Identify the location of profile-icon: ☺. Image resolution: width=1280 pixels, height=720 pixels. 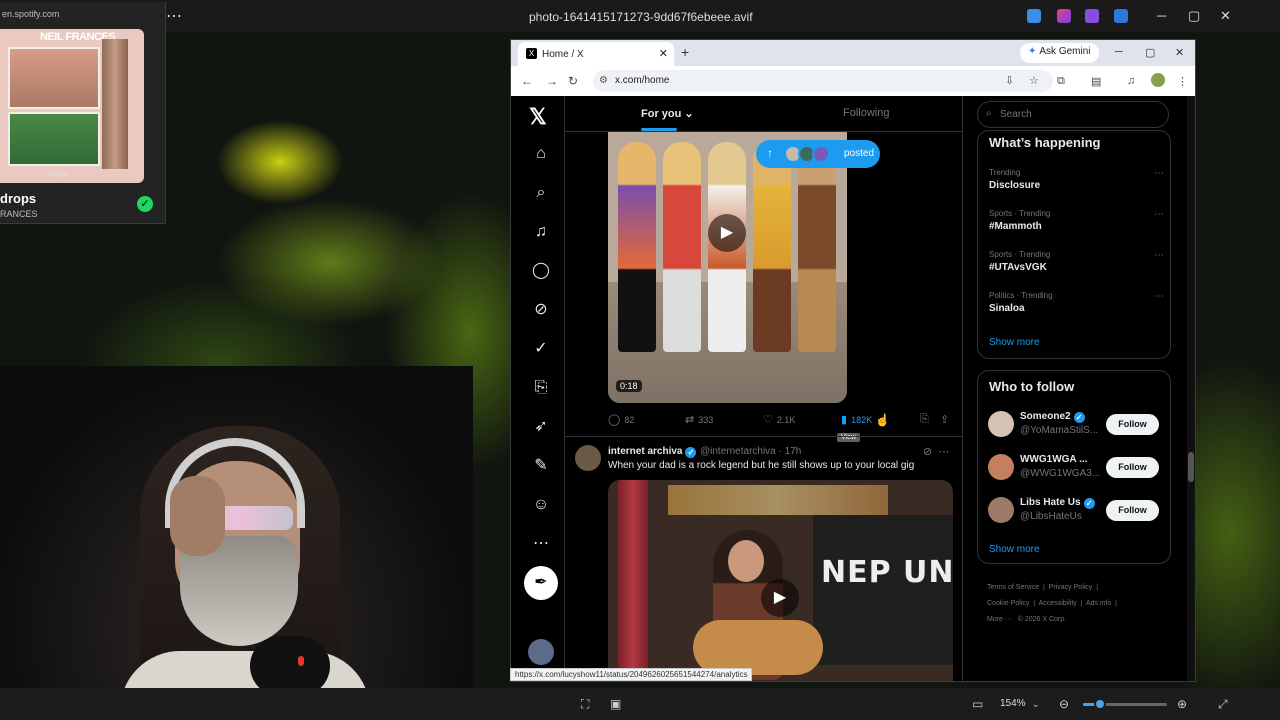
(541, 505).